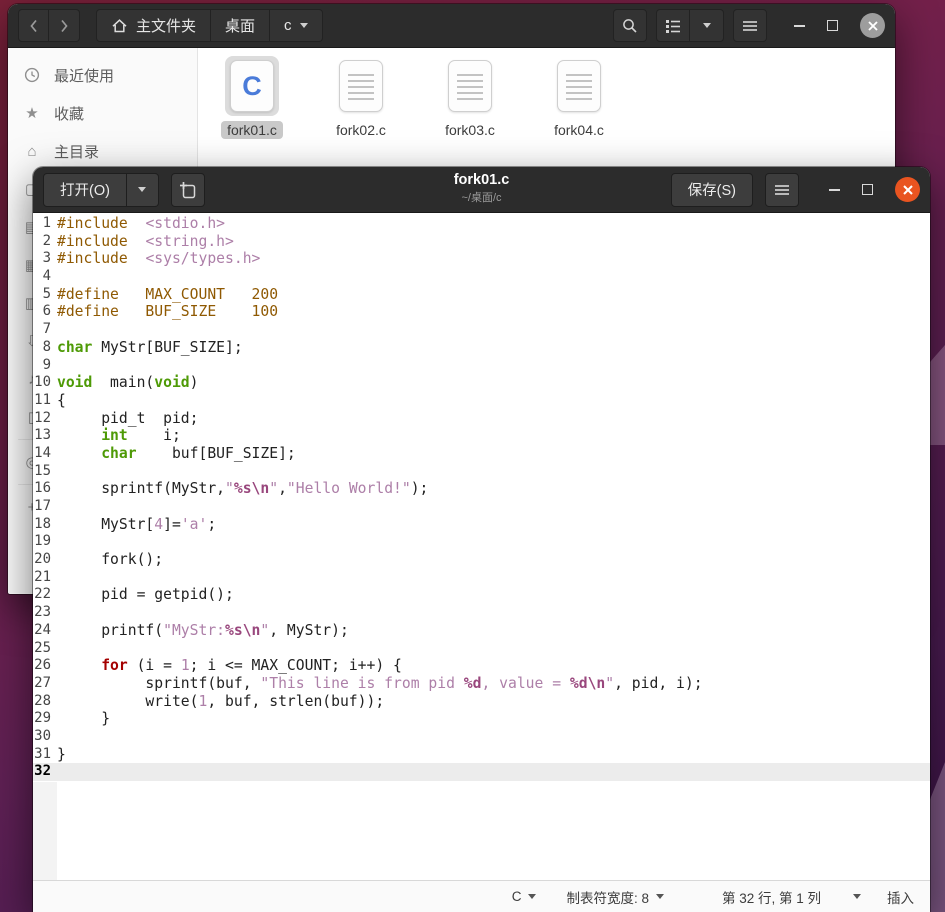 This screenshot has width=945, height=912. I want to click on line-number: 25, so click(42, 647).